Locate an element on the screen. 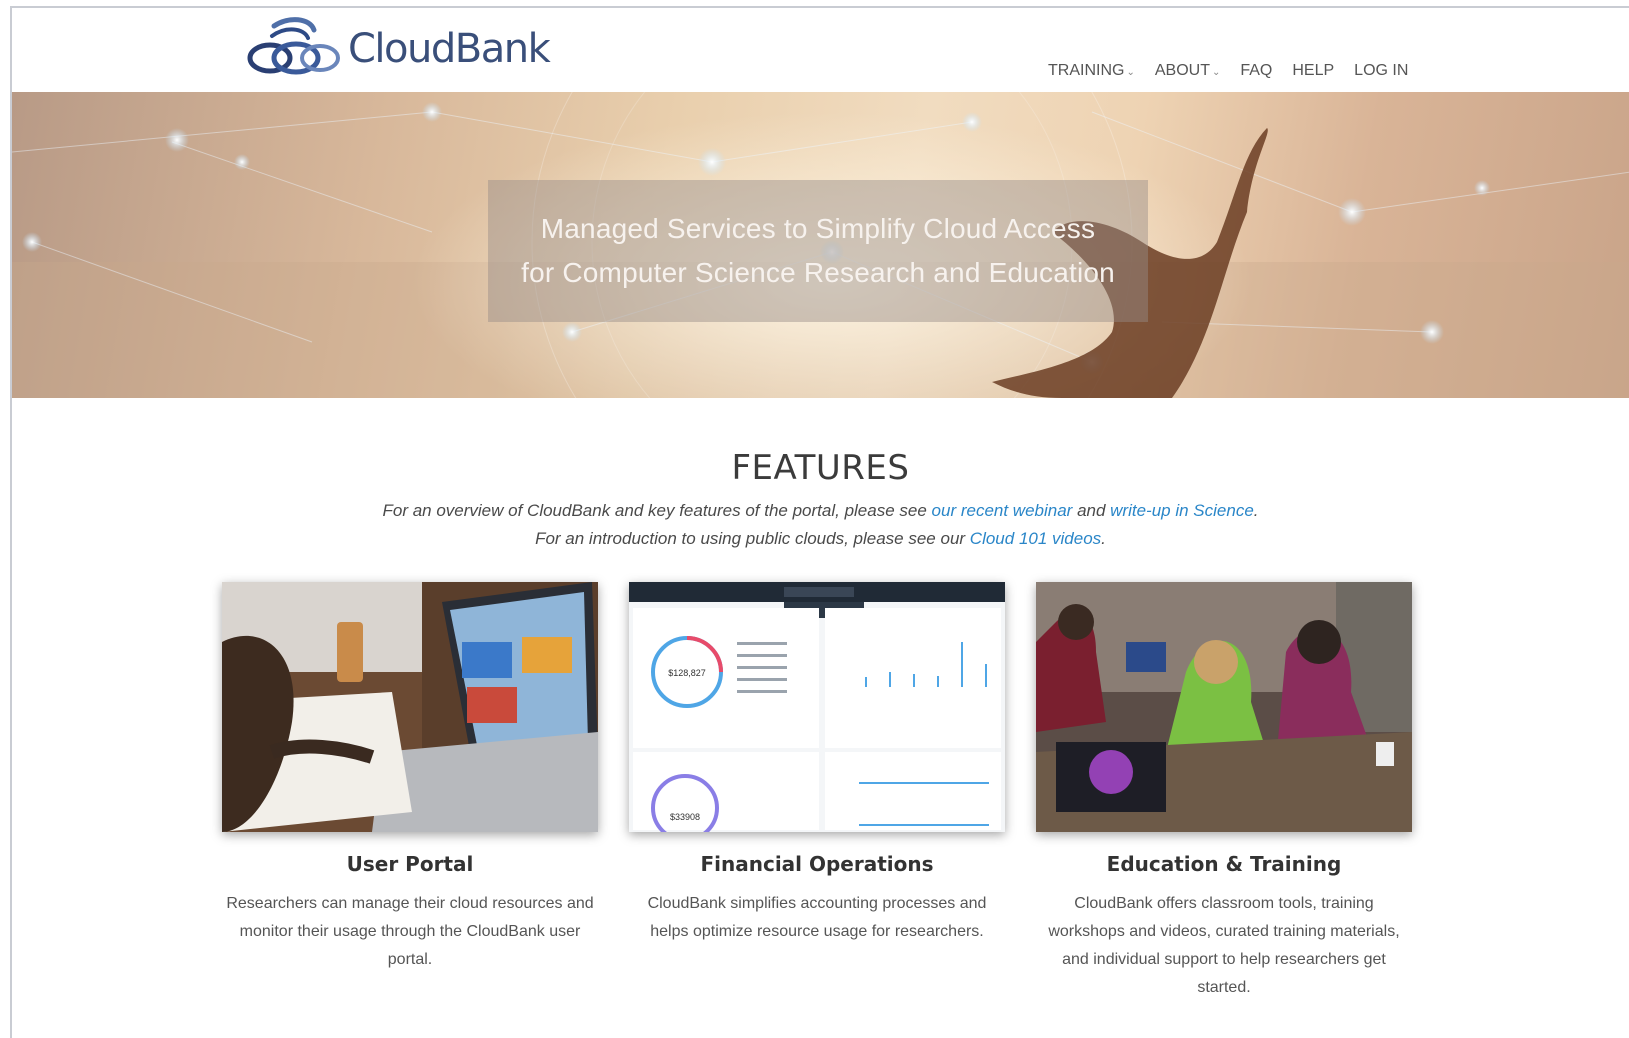 Image resolution: width=1629 pixels, height=1038 pixels. features-heading: FEATURES is located at coordinates (820, 468).